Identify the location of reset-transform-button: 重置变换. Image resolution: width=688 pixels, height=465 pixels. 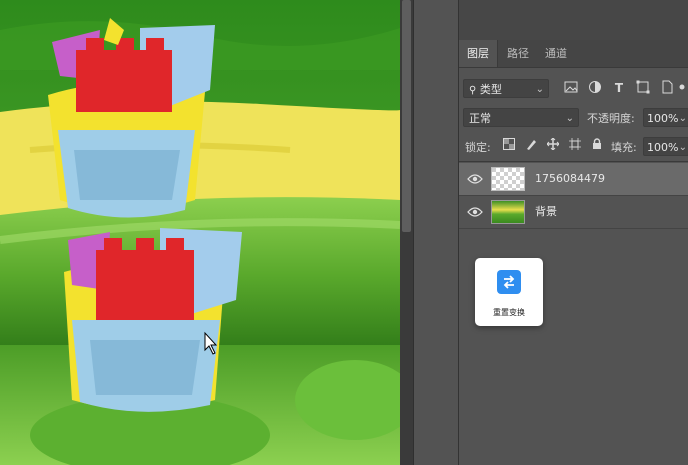
(509, 292).